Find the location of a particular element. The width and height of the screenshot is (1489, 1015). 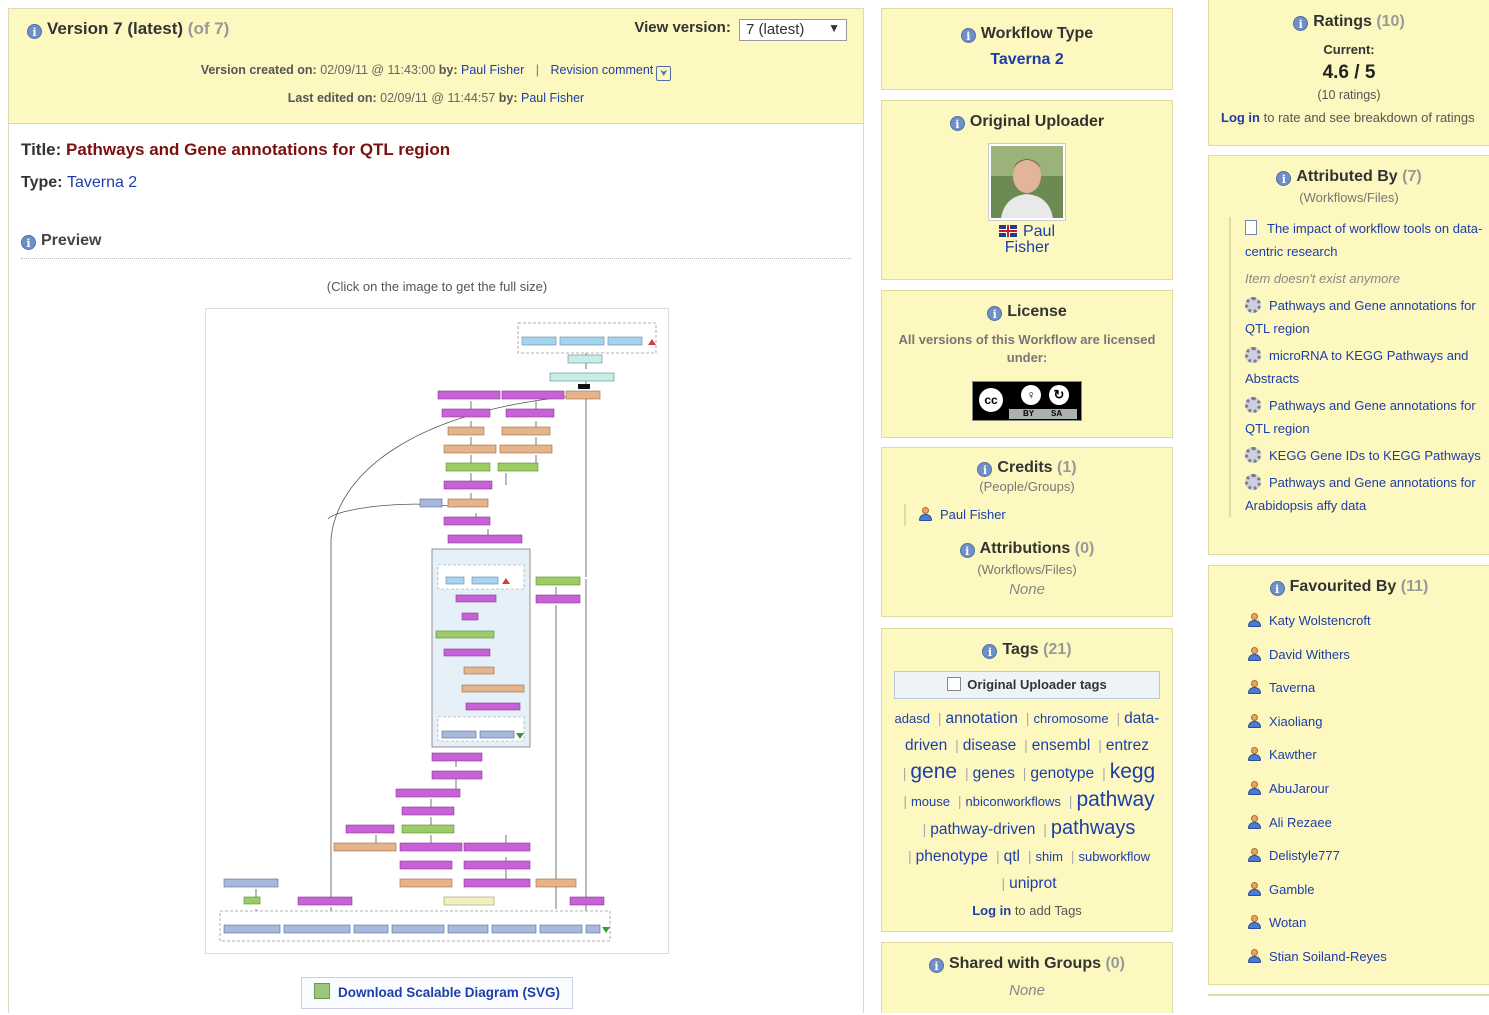

favourited-user-link: Stian Soiland-Reyes is located at coordinates (1328, 956).